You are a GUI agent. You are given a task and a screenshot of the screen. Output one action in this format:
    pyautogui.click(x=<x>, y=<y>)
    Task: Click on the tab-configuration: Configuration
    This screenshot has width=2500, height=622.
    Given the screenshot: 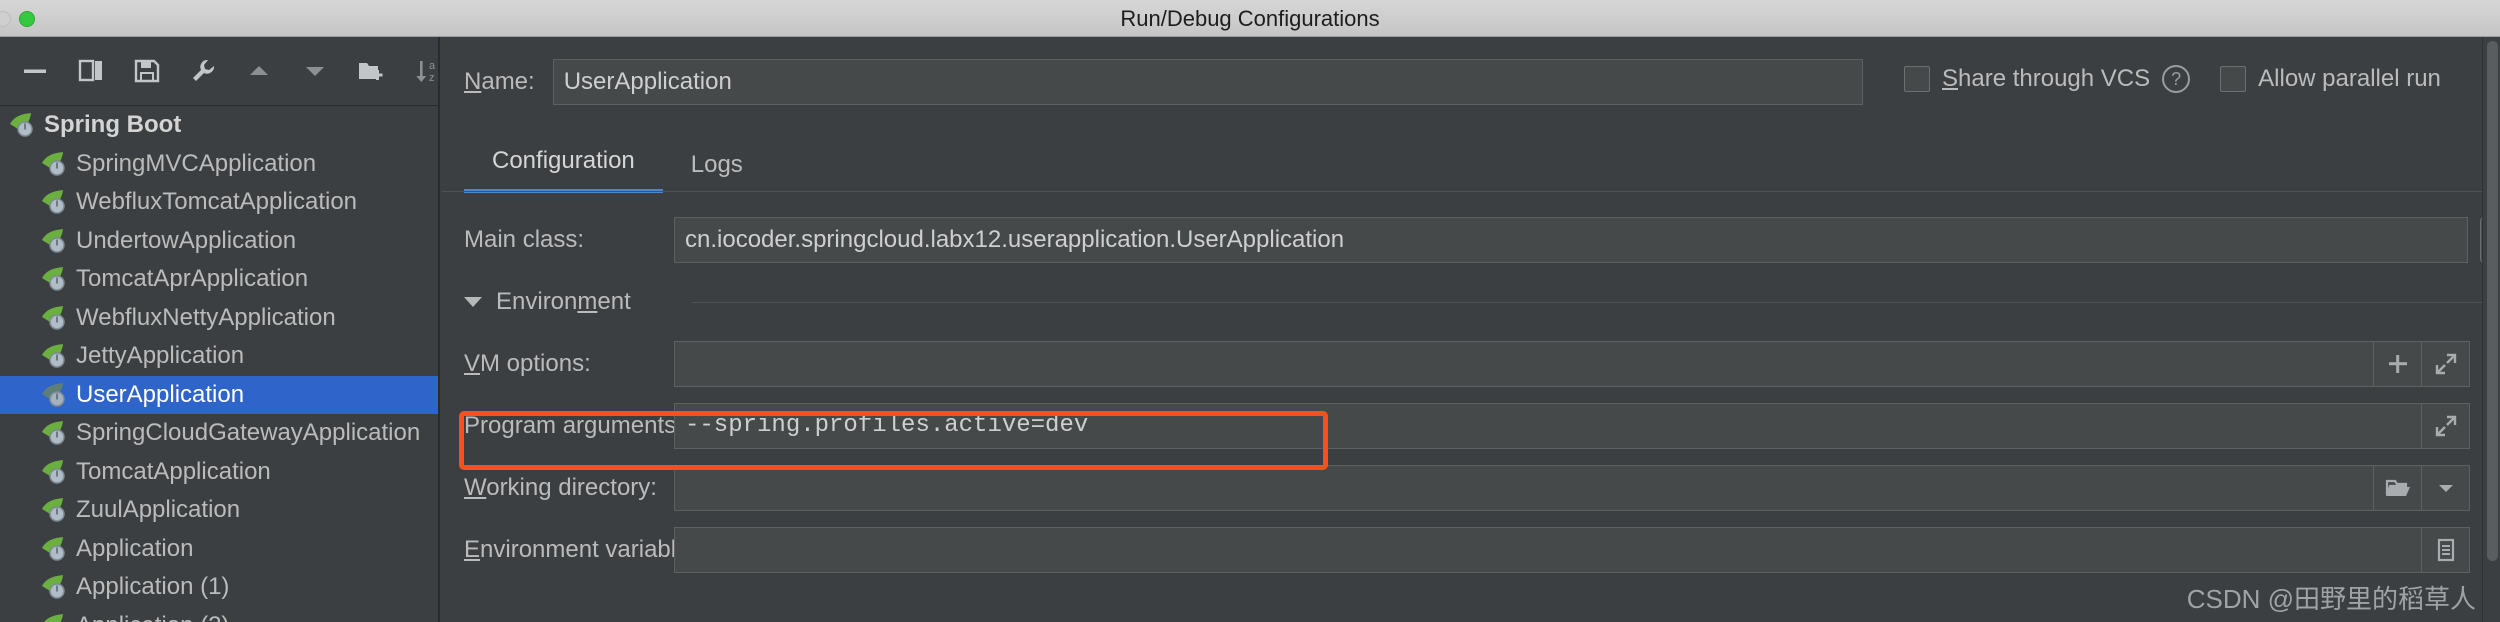 What is the action you would take?
    pyautogui.click(x=563, y=170)
    